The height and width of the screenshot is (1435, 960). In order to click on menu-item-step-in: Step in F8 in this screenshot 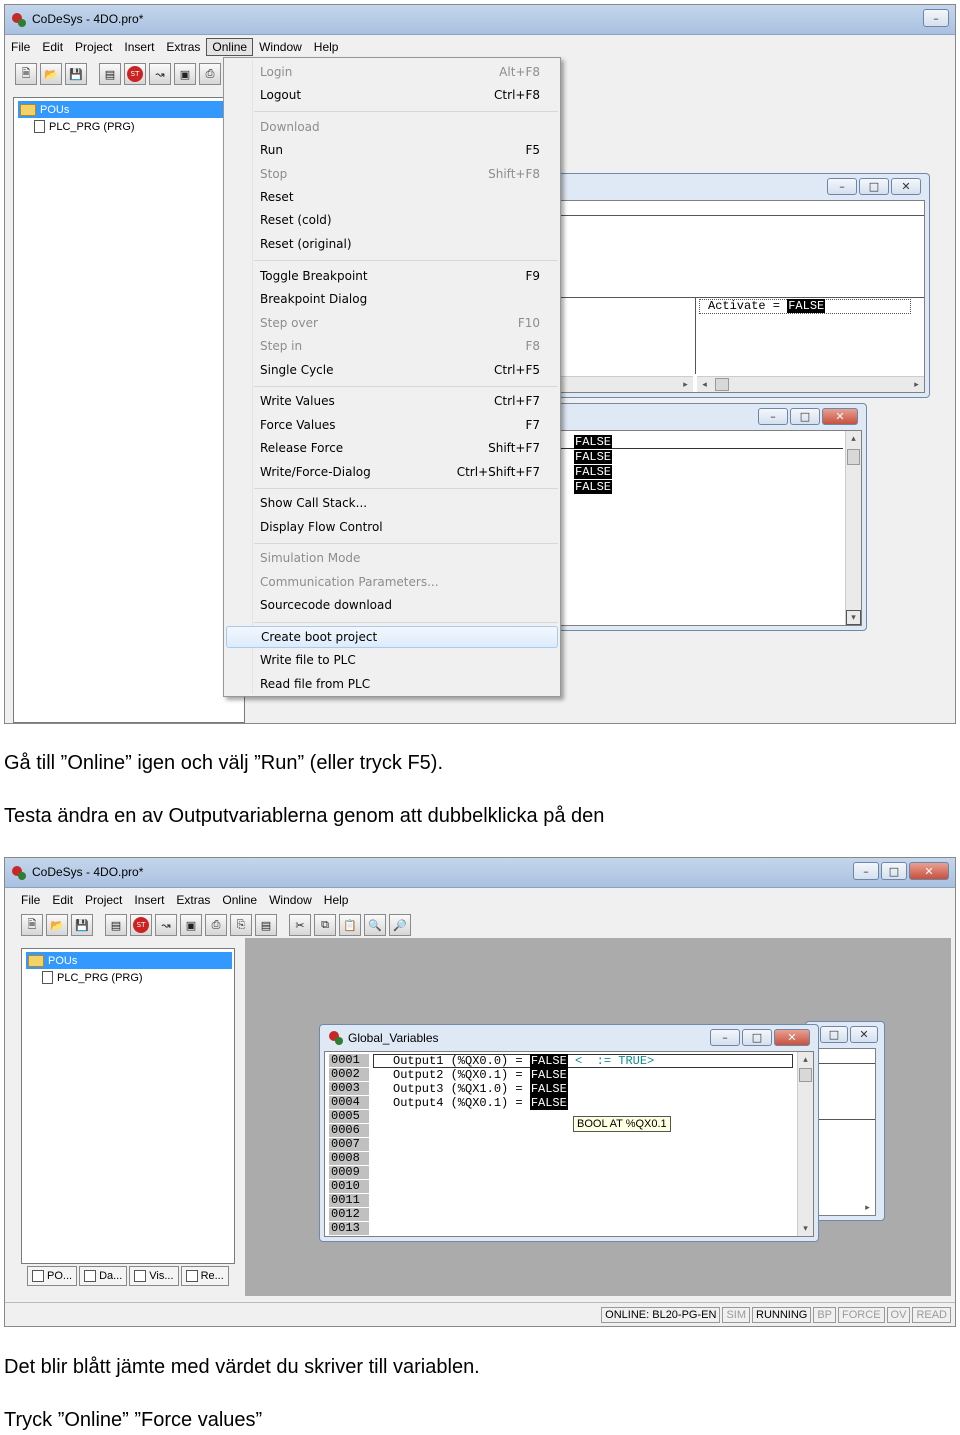, I will do `click(392, 346)`.